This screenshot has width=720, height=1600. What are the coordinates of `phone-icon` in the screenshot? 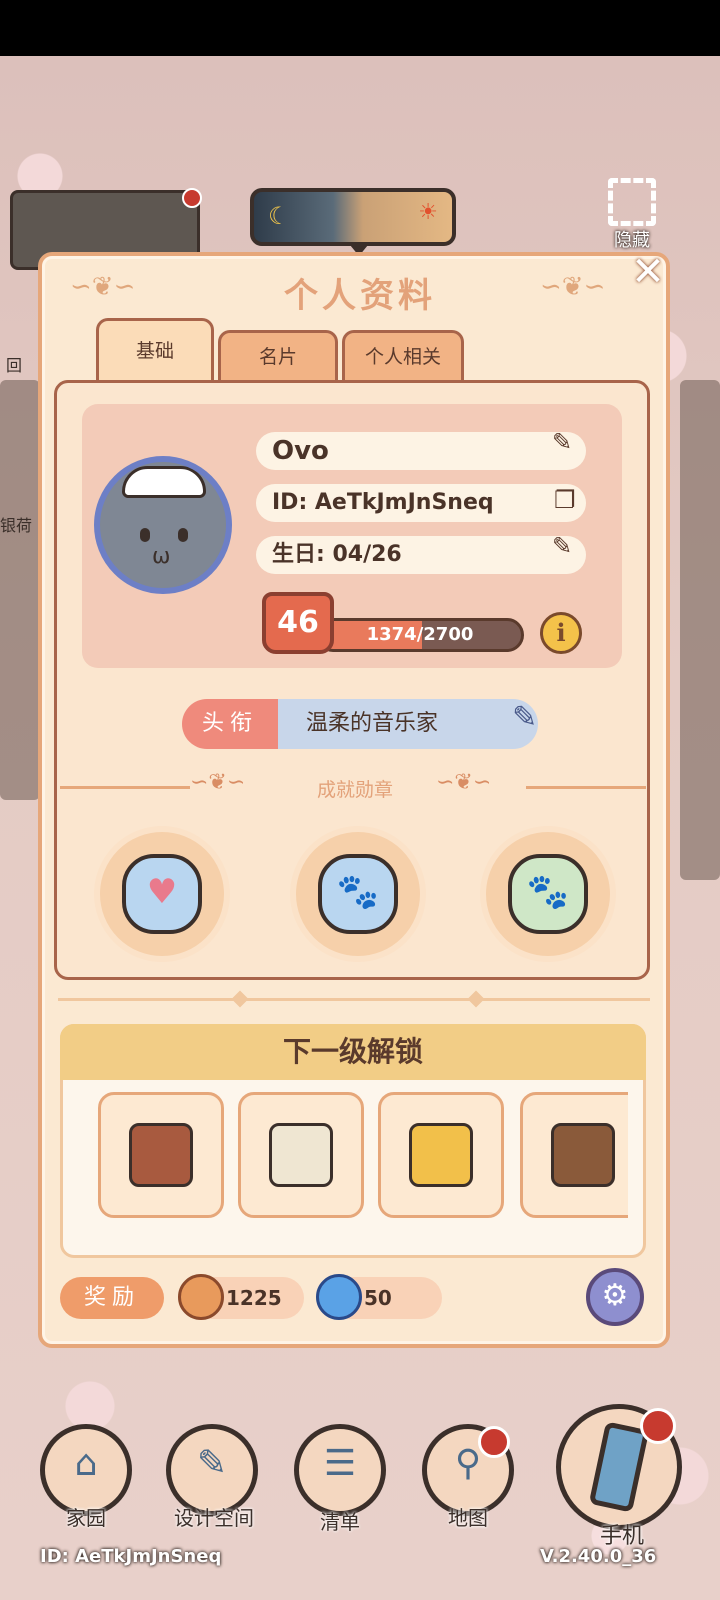 It's located at (619, 1467).